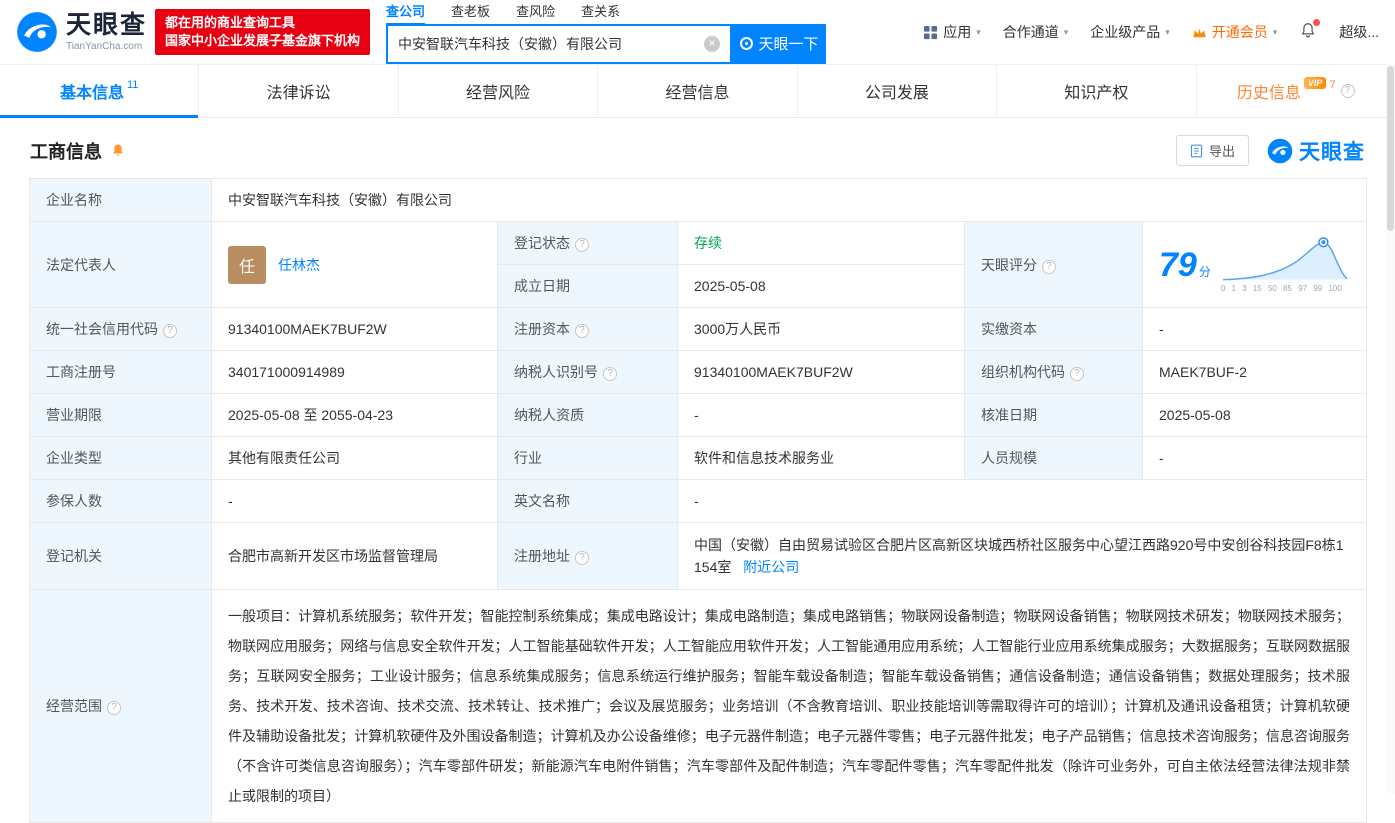 This screenshot has width=1395, height=823. What do you see at coordinates (263, 40) in the screenshot?
I see `promo-line2: 国家中小企业发展子基金旗下机构` at bounding box center [263, 40].